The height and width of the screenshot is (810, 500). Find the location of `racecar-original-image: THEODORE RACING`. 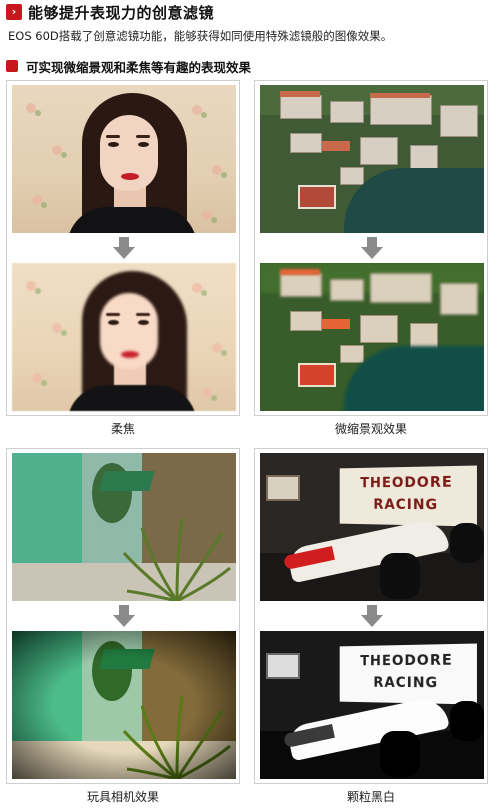

racecar-original-image: THEODORE RACING is located at coordinates (372, 527).